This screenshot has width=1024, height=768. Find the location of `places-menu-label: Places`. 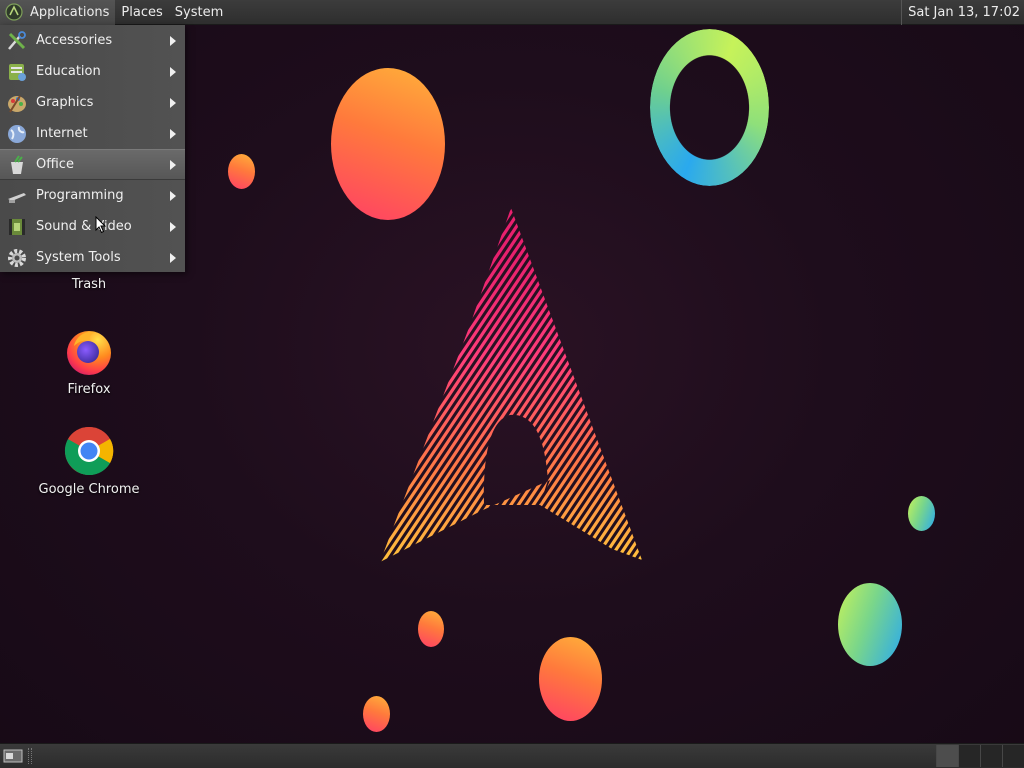

places-menu-label: Places is located at coordinates (142, 12).